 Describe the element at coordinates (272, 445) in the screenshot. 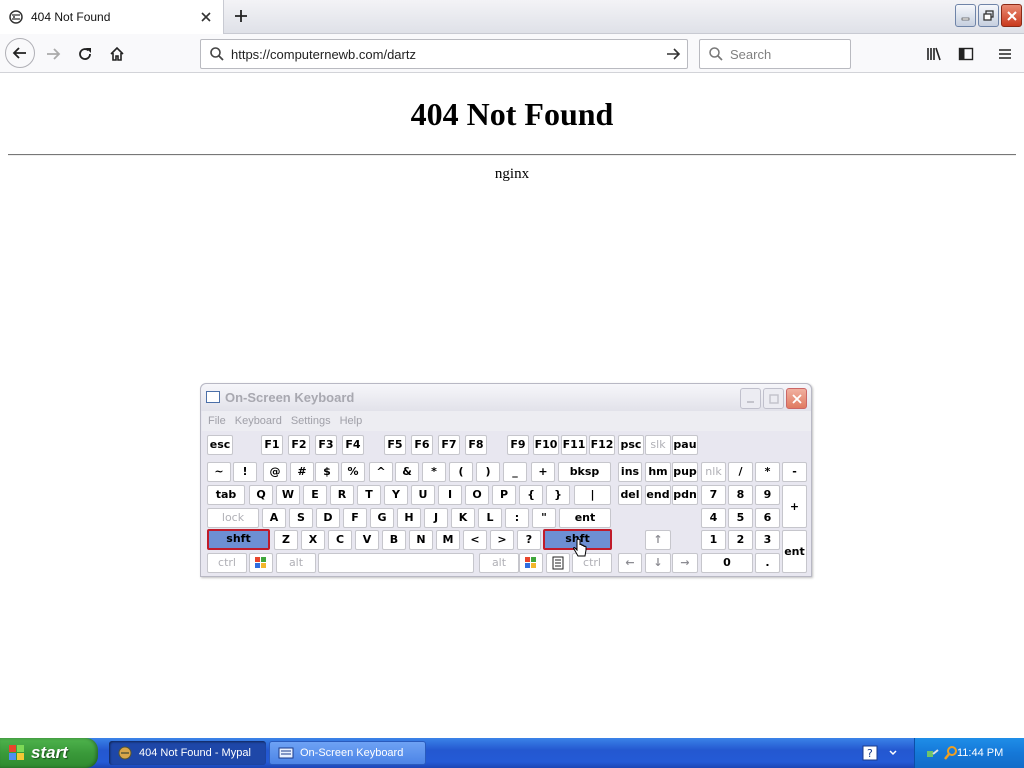

I see `key-f1: F1` at that location.